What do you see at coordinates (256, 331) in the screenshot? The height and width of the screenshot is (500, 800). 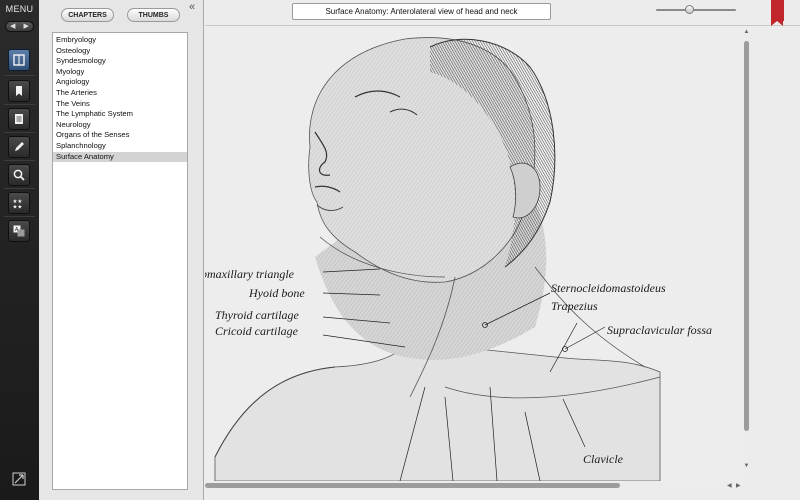 I see `label-cricoid-cartilage: Cricoid cartilage` at bounding box center [256, 331].